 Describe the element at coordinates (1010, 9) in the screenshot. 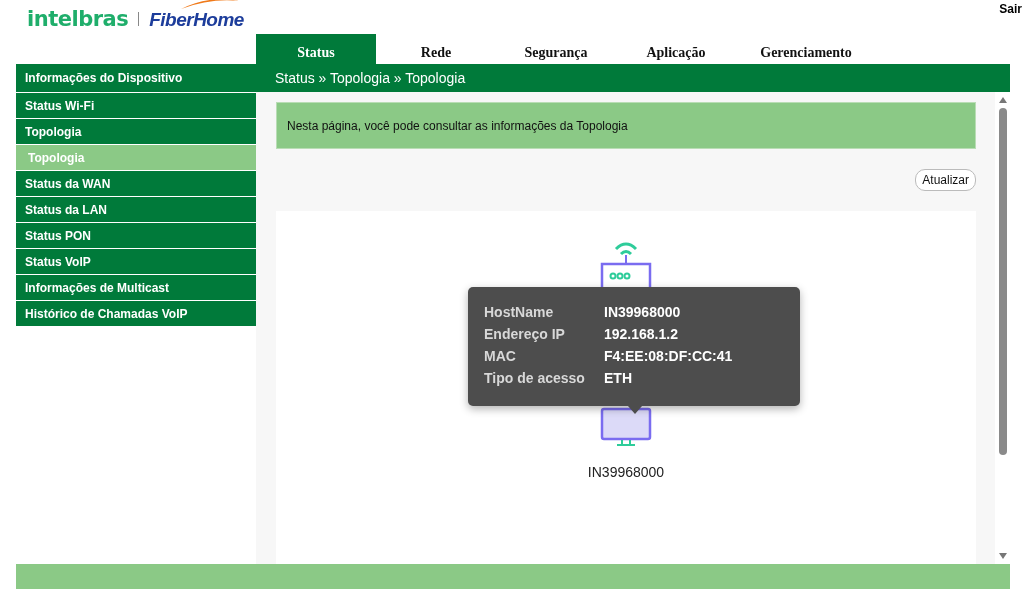

I see `logout-link: Sair` at that location.